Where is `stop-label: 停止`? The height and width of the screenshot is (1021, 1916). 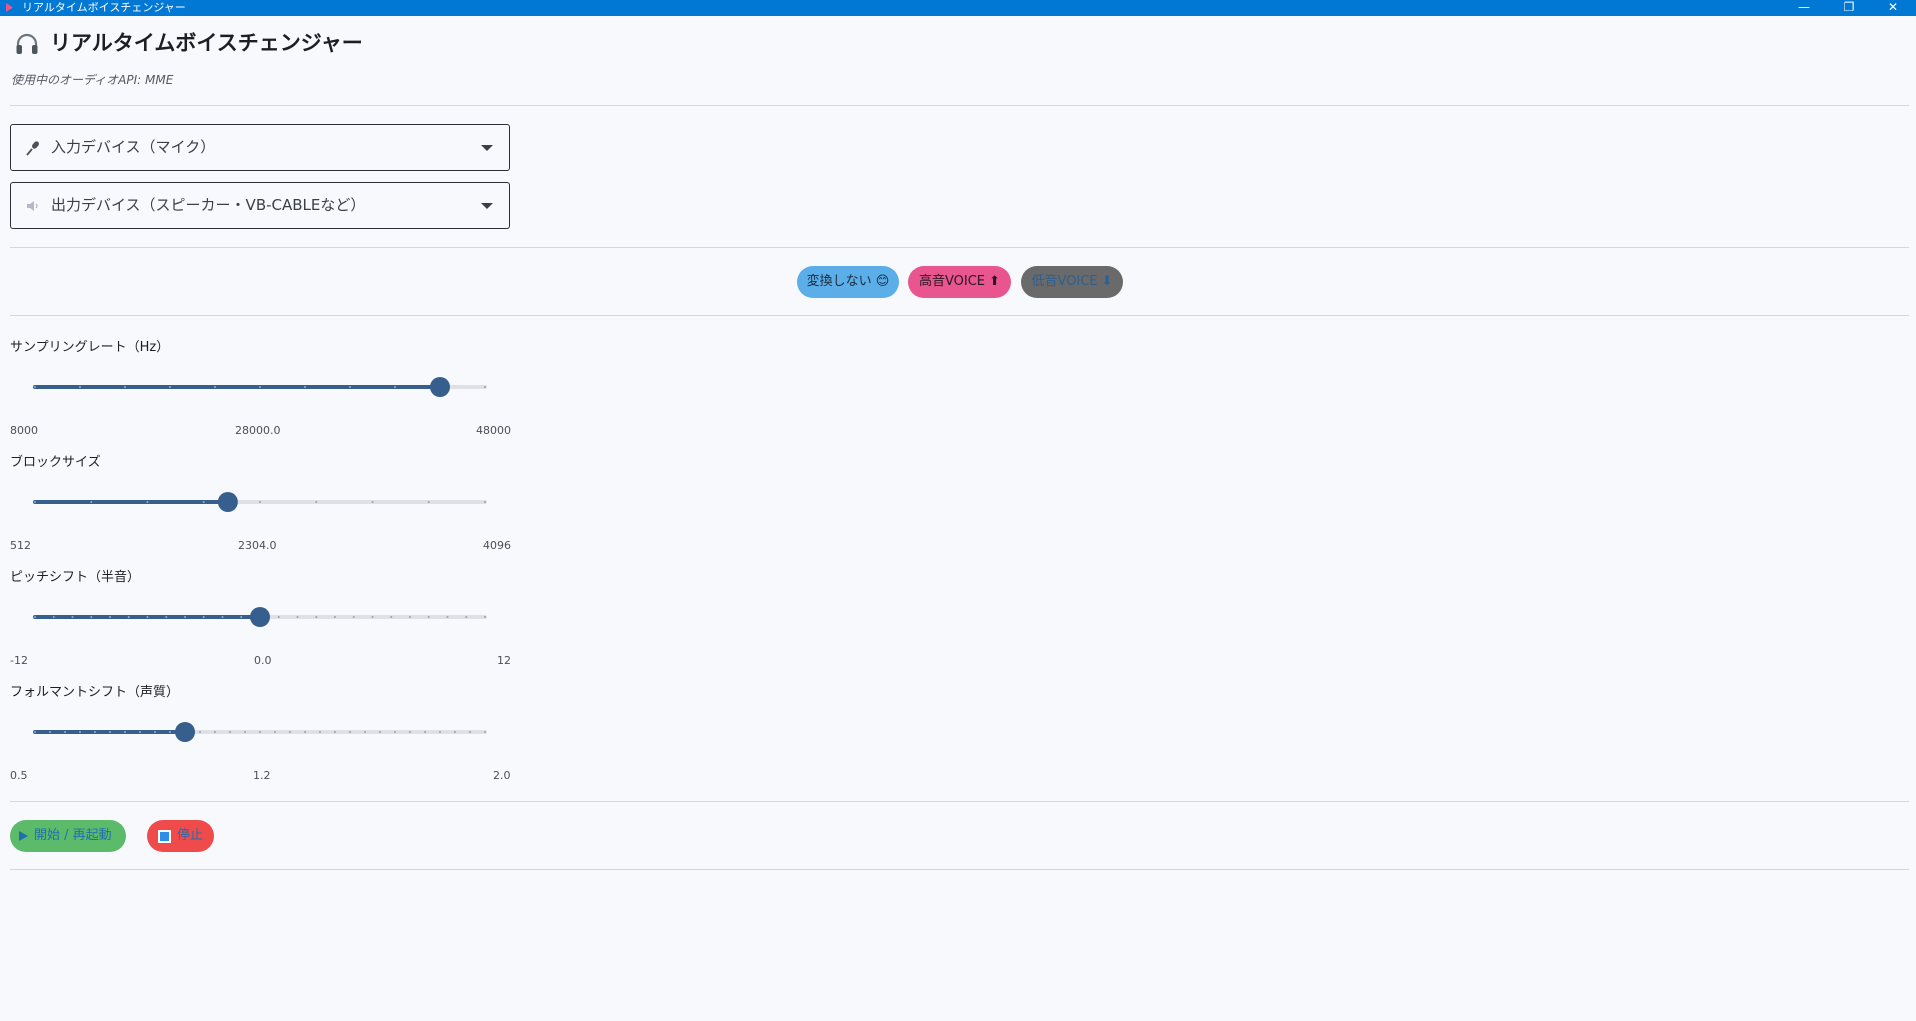 stop-label: 停止 is located at coordinates (190, 835).